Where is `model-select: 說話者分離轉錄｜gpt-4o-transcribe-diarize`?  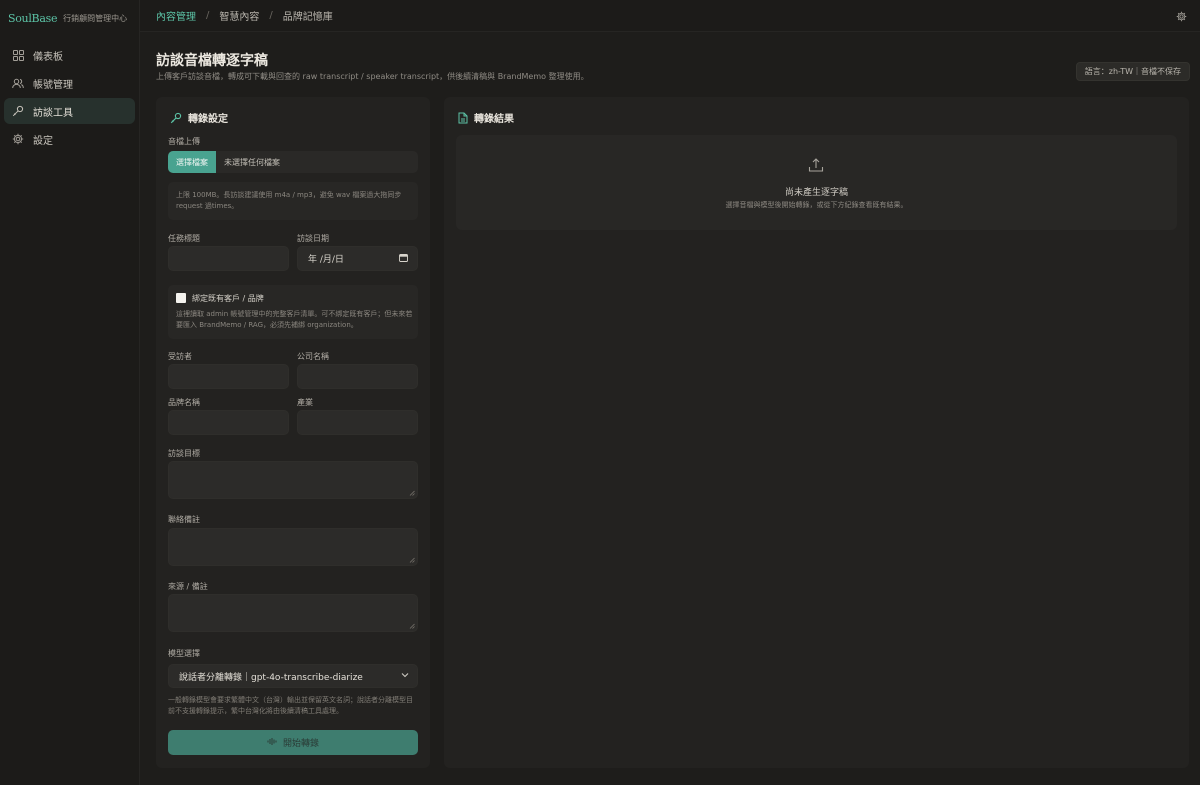
model-select: 說話者分離轉錄｜gpt-4o-transcribe-diarize is located at coordinates (293, 676).